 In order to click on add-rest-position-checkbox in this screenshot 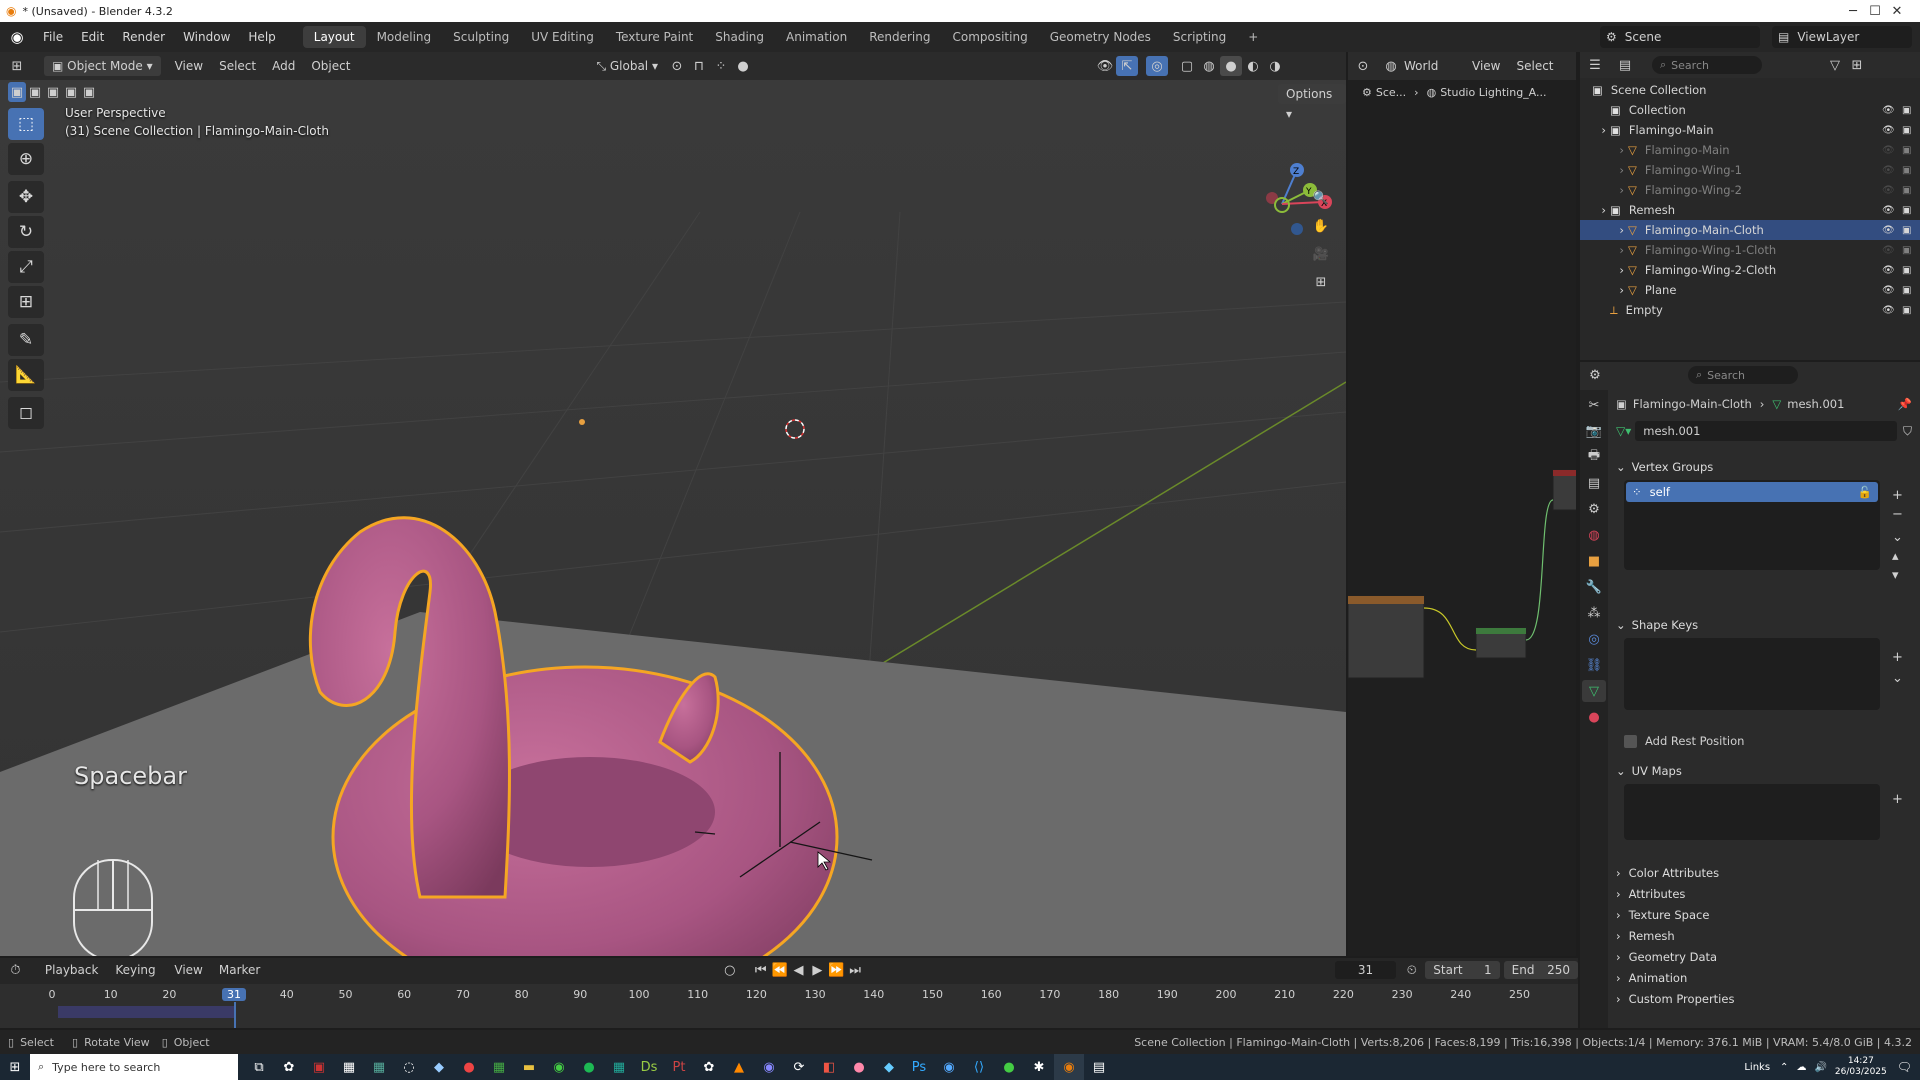, I will do `click(1630, 741)`.